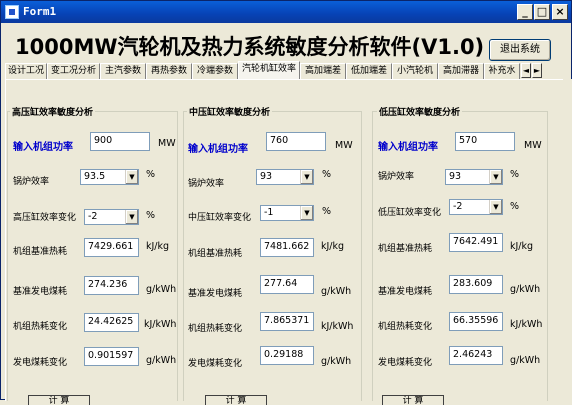 The height and width of the screenshot is (405, 572). What do you see at coordinates (169, 71) in the screenshot?
I see `tab-reheat: 再热参数` at bounding box center [169, 71].